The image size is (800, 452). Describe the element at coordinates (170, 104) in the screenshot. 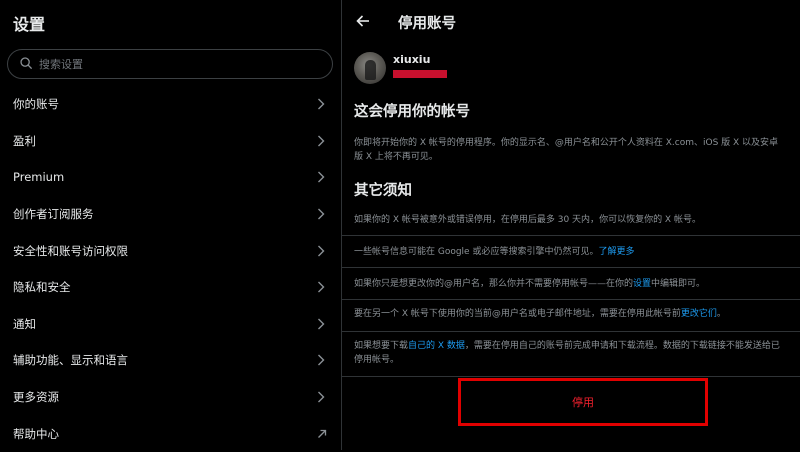

I see `menu-item-your-account: 你的账号` at that location.